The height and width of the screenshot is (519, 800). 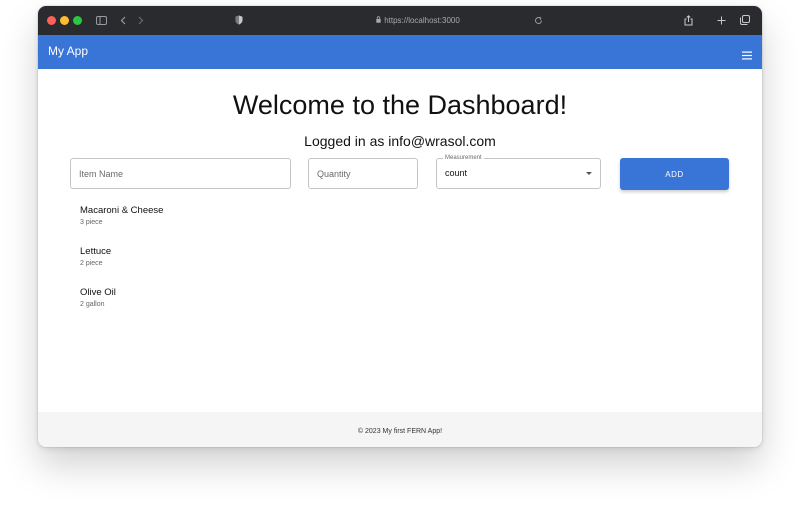 What do you see at coordinates (51, 20) in the screenshot?
I see `close-window-button` at bounding box center [51, 20].